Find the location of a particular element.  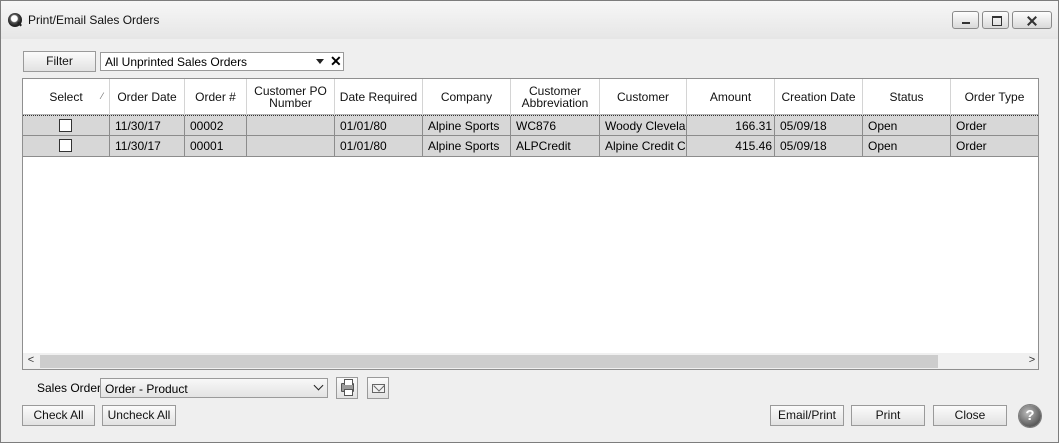

email-button is located at coordinates (378, 388).